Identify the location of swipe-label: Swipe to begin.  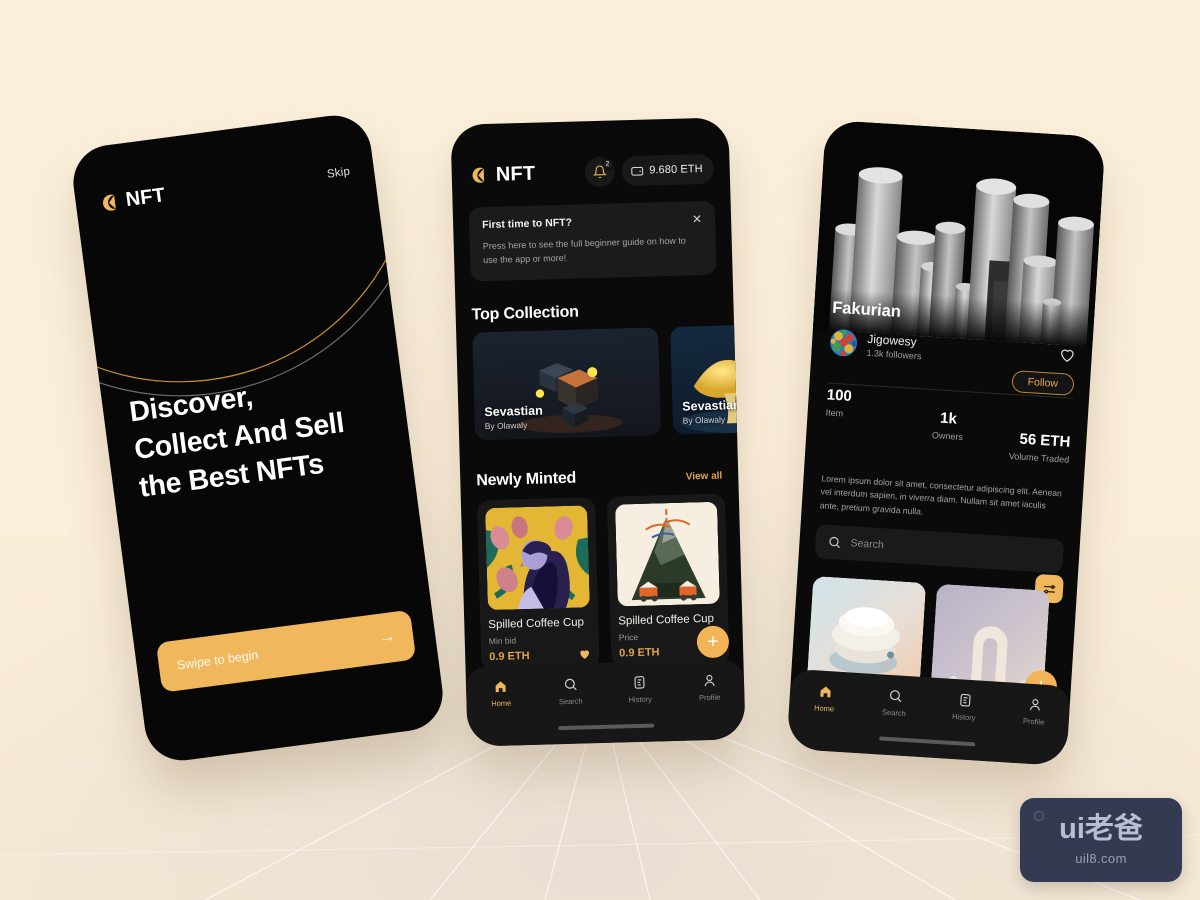
(218, 660).